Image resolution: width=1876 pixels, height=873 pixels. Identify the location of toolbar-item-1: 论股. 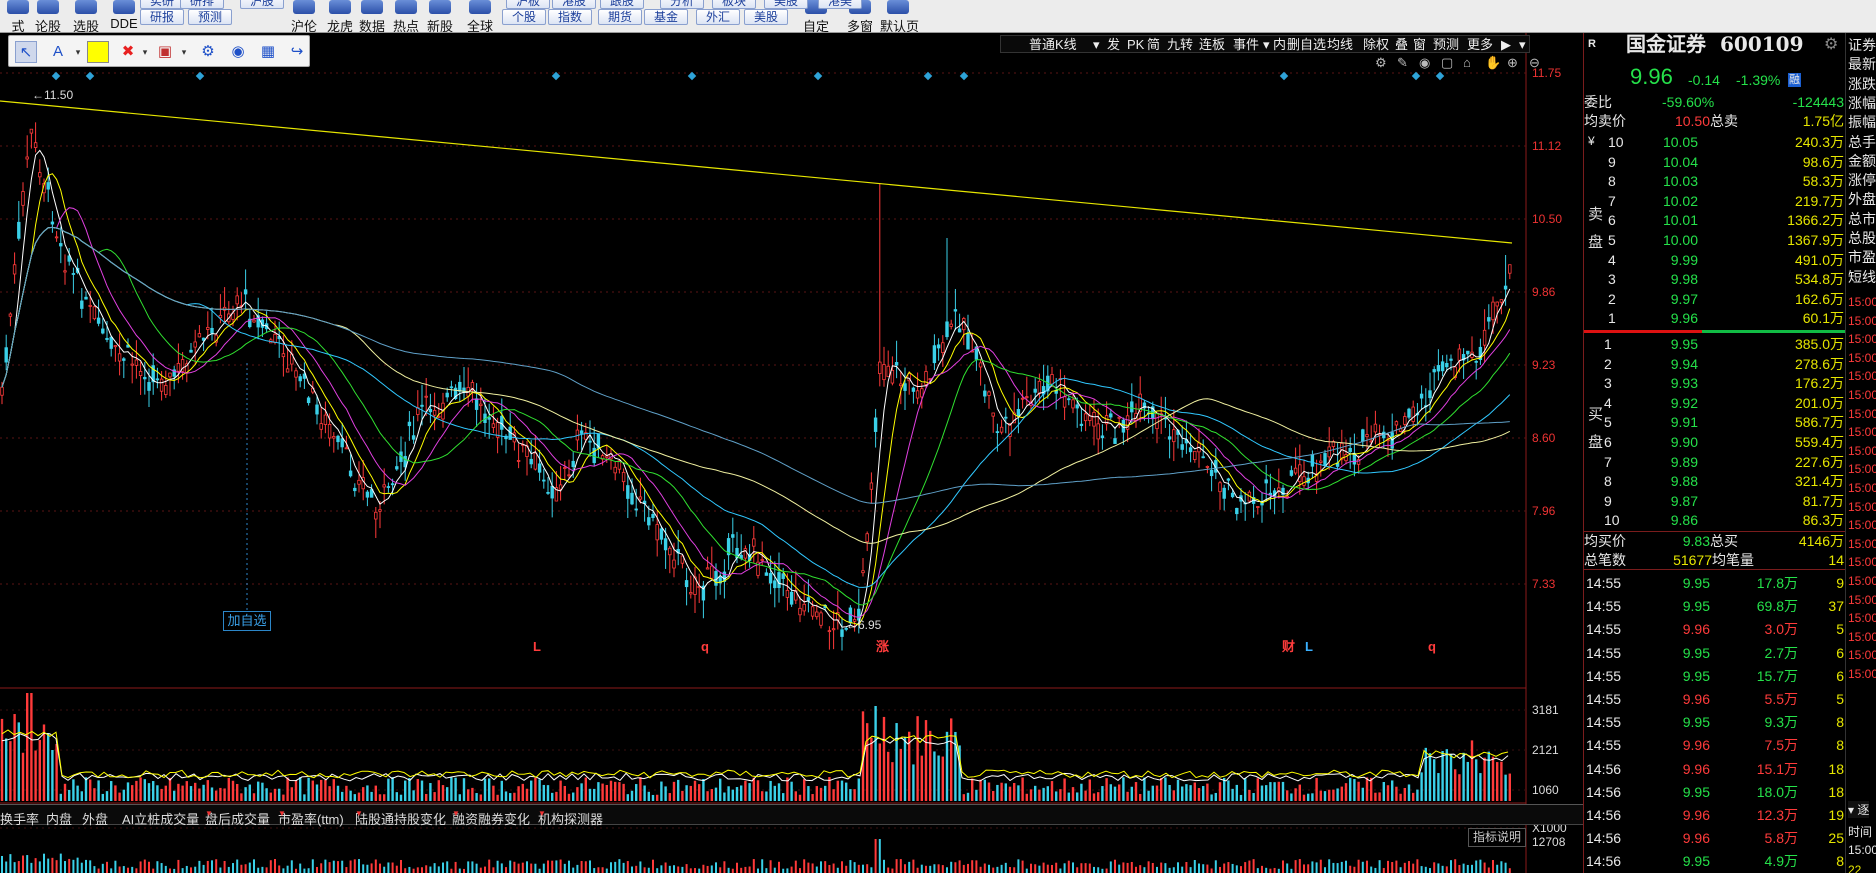
(48, 16).